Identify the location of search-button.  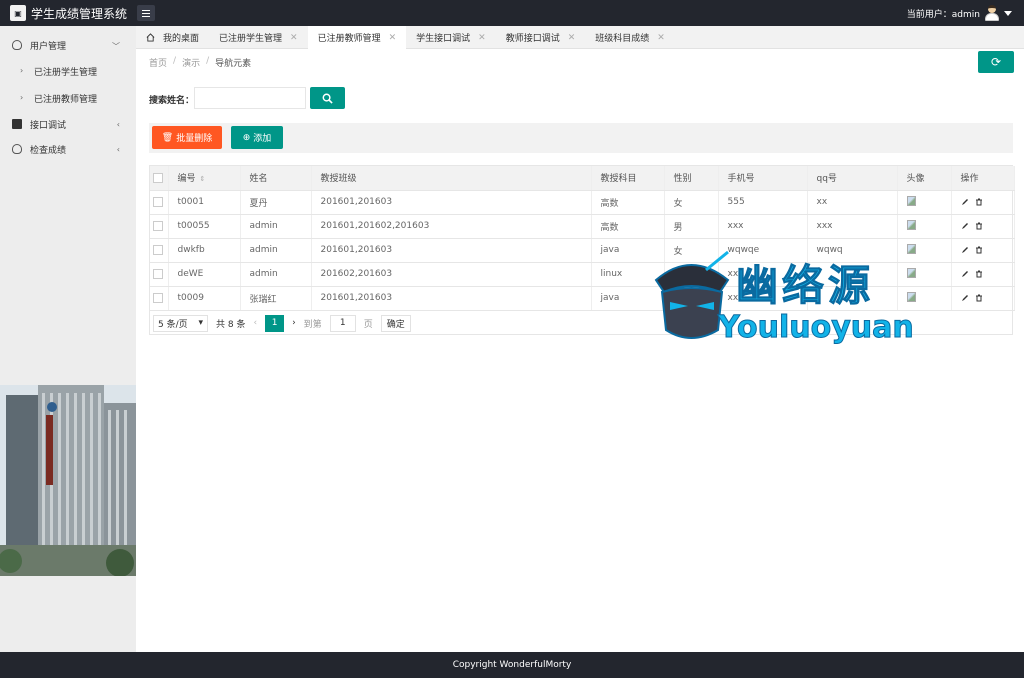
(327, 98).